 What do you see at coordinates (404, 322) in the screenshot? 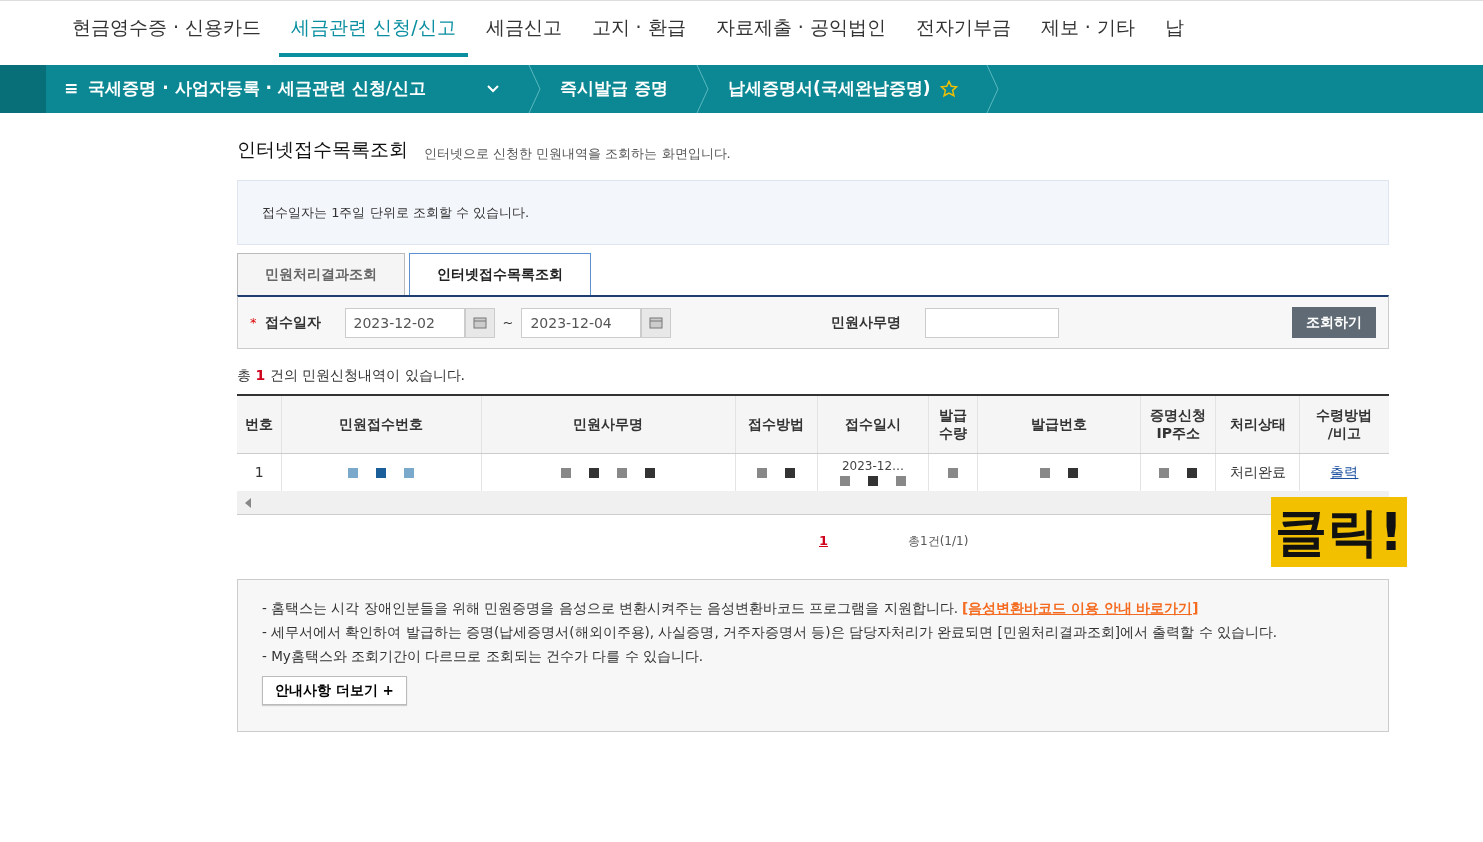
I see `date-field: 2023-12-02` at bounding box center [404, 322].